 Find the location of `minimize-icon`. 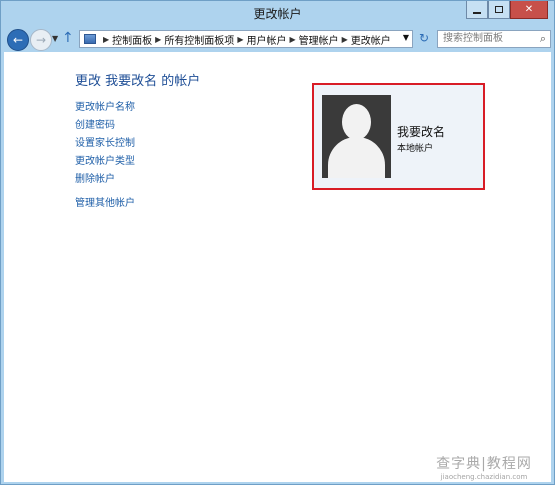

minimize-icon is located at coordinates (477, 12).